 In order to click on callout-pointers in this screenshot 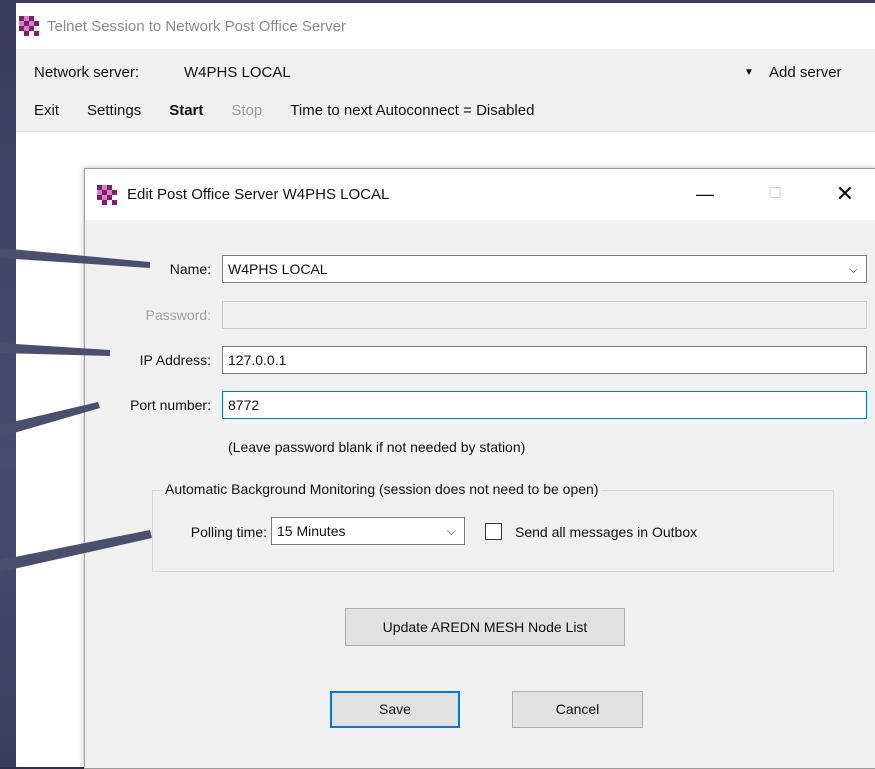, I will do `click(76, 410)`.